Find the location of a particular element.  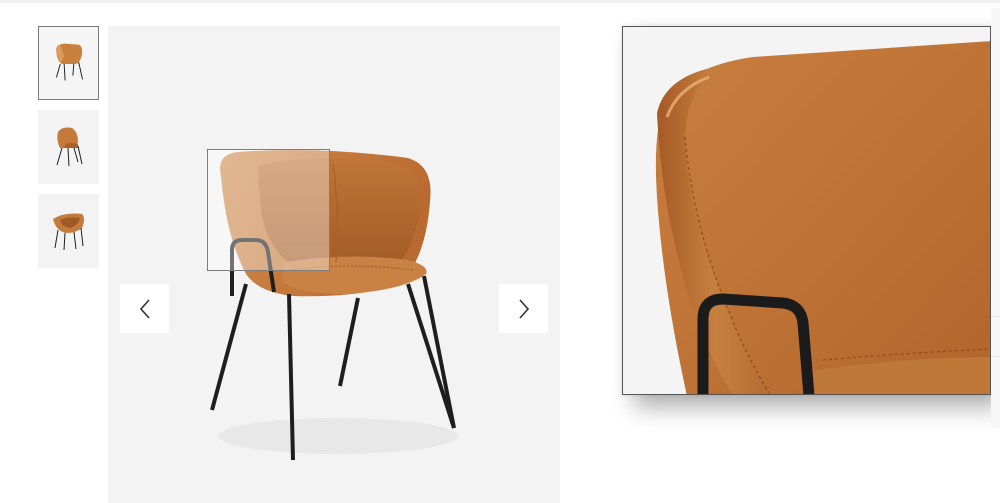

previous-image-button is located at coordinates (144, 308).